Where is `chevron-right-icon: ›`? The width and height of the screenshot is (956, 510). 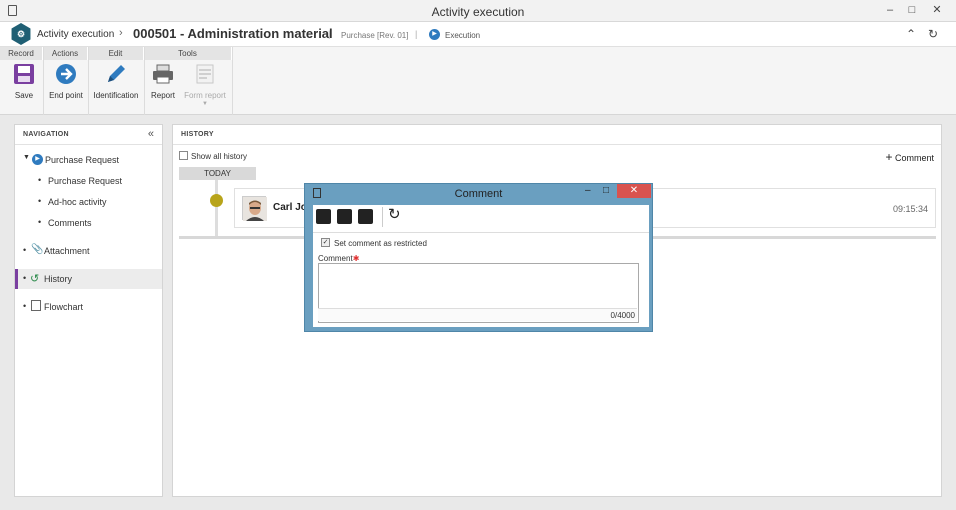
chevron-right-icon: › is located at coordinates (121, 33).